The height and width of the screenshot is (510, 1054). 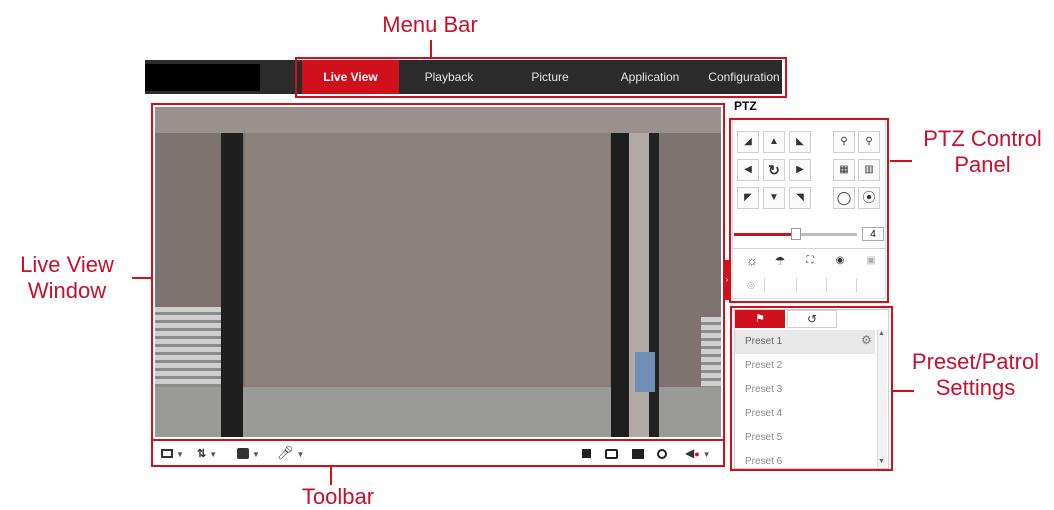 I want to click on preset-patrol-callout: Preset/Patrol Settings, so click(x=975, y=375).